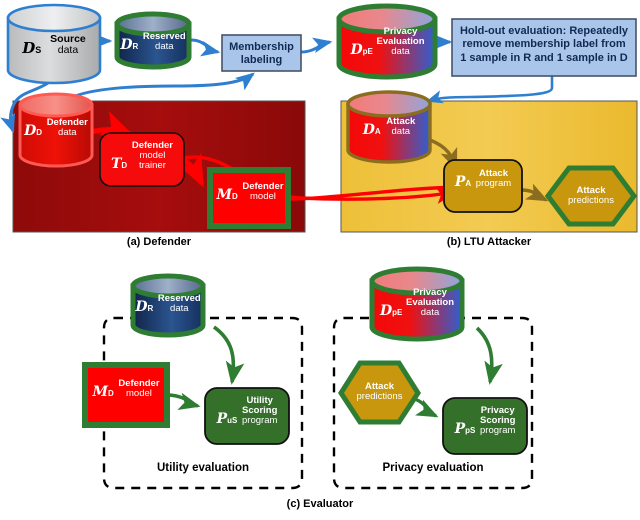  What do you see at coordinates (203, 468) in the screenshot?
I see `utility-evaluation-caption: Utility evaluation` at bounding box center [203, 468].